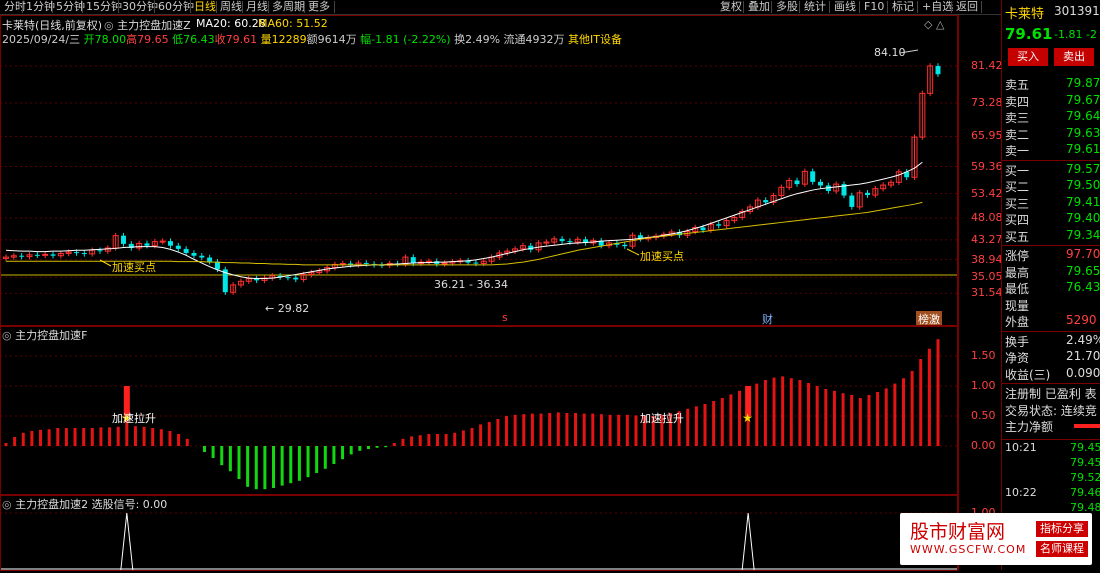  Describe the element at coordinates (231, 7) in the screenshot. I see `tab-7: 周线` at that location.